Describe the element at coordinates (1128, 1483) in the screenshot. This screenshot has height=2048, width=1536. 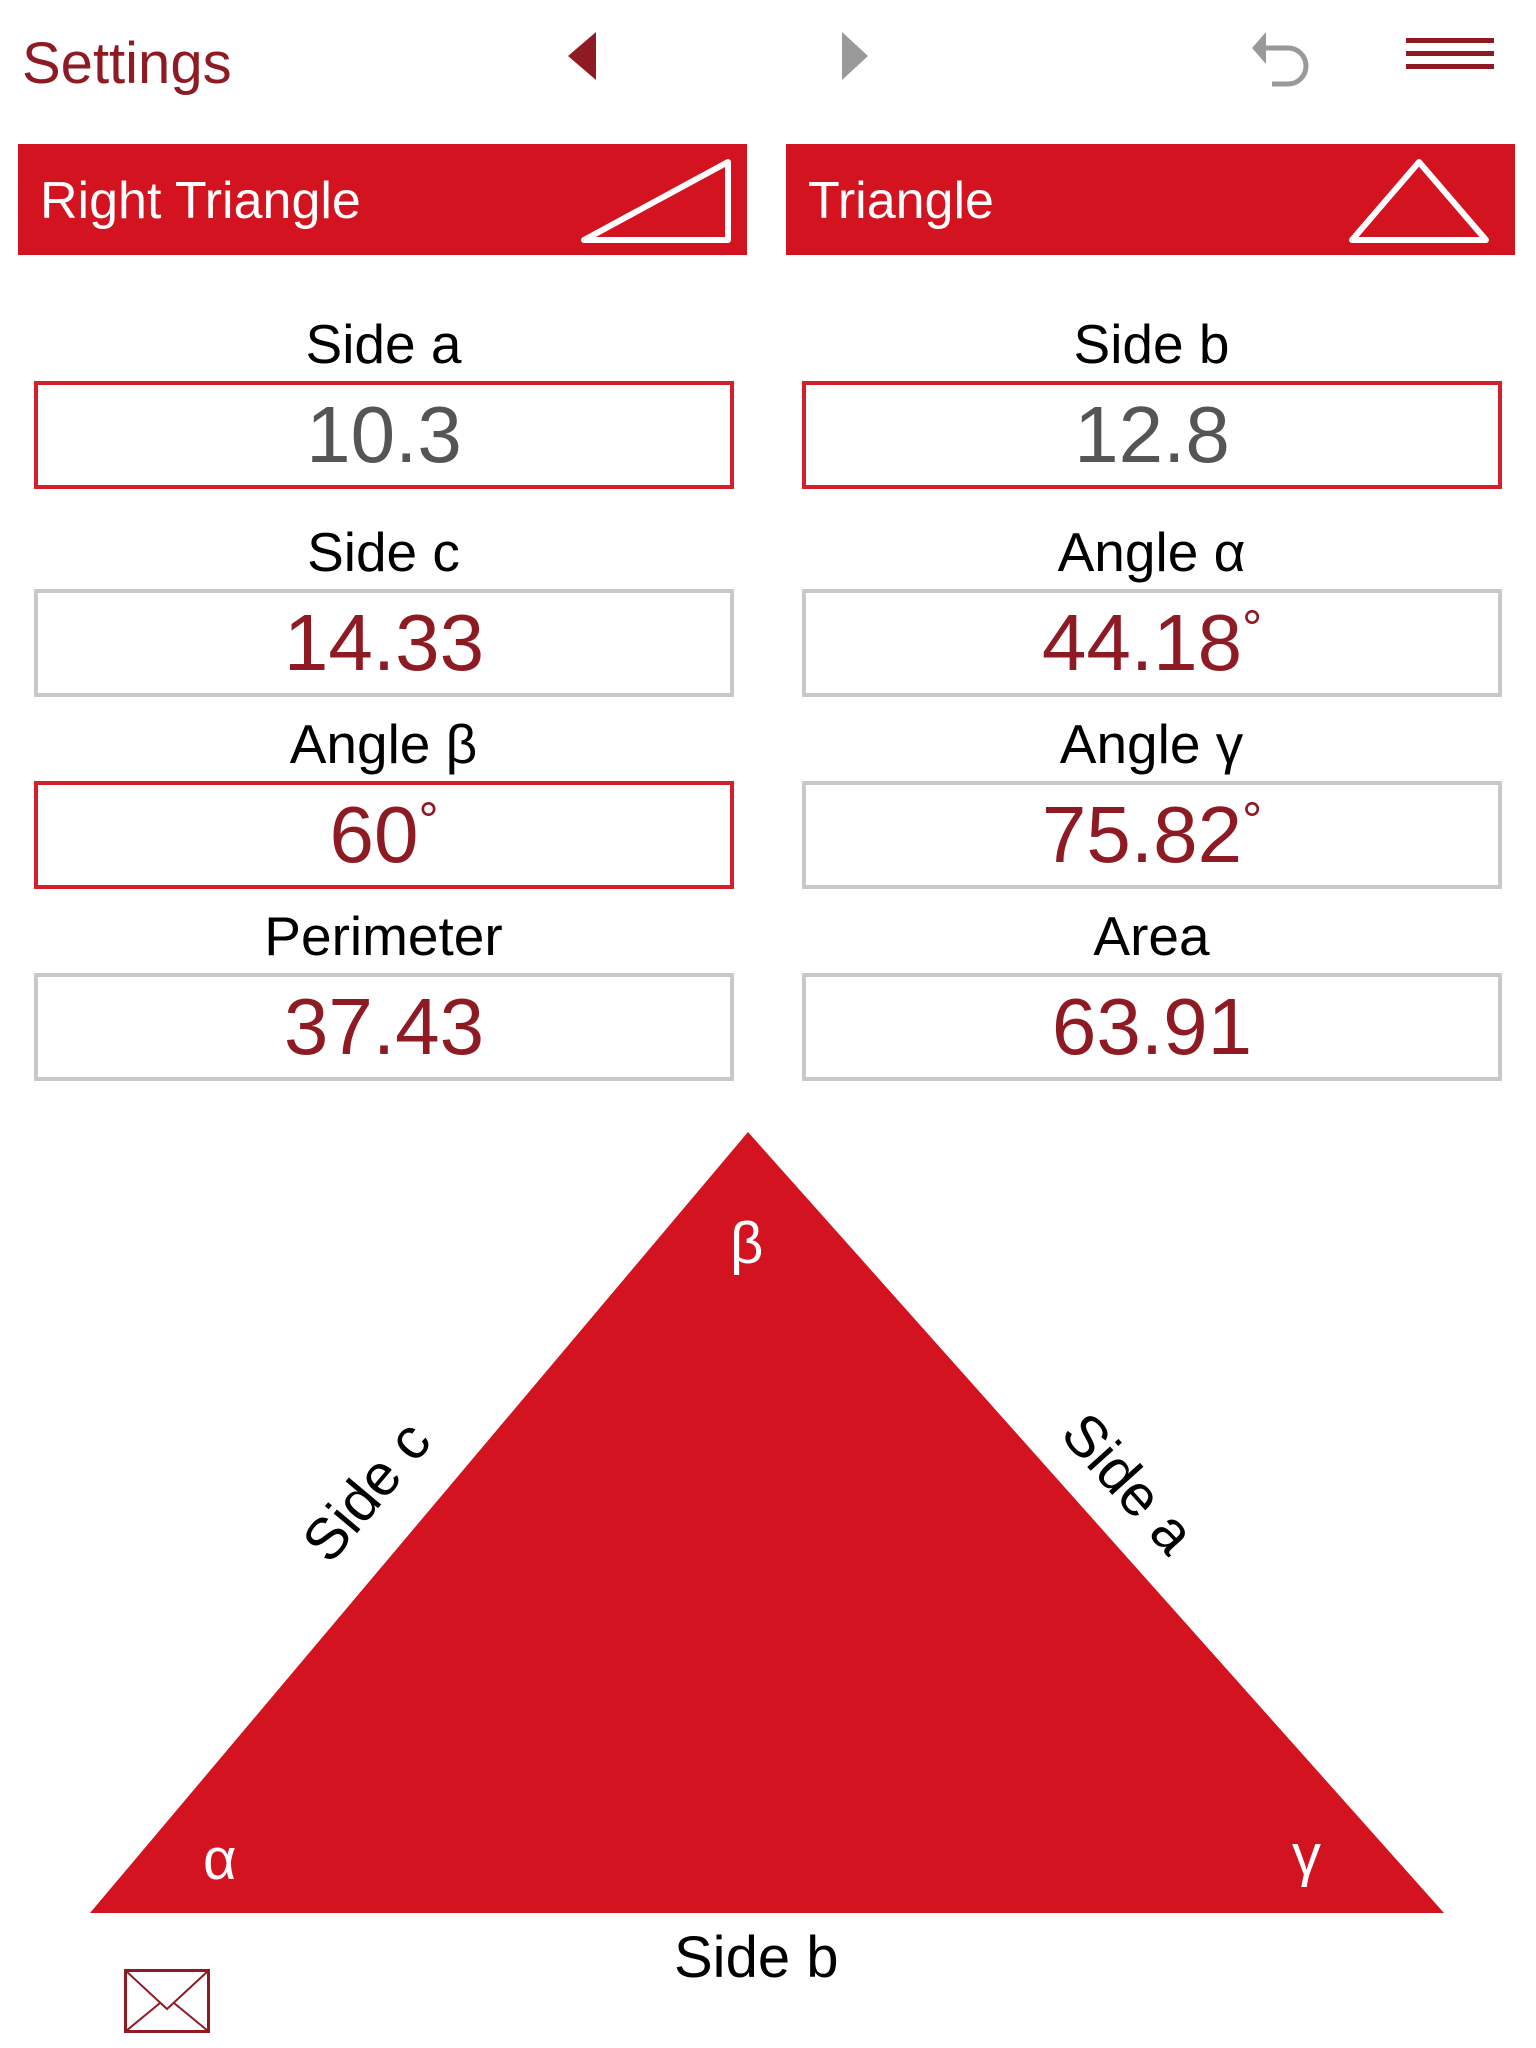
I see `side-a-diagram-label: Side a` at that location.